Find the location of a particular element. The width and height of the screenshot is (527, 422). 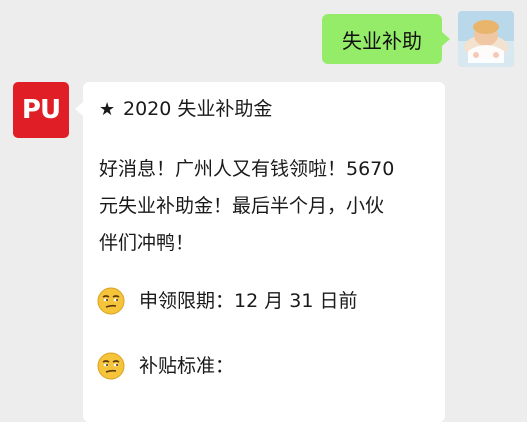

message-body-line-3: 伴们冲鸭！ is located at coordinates (147, 243).